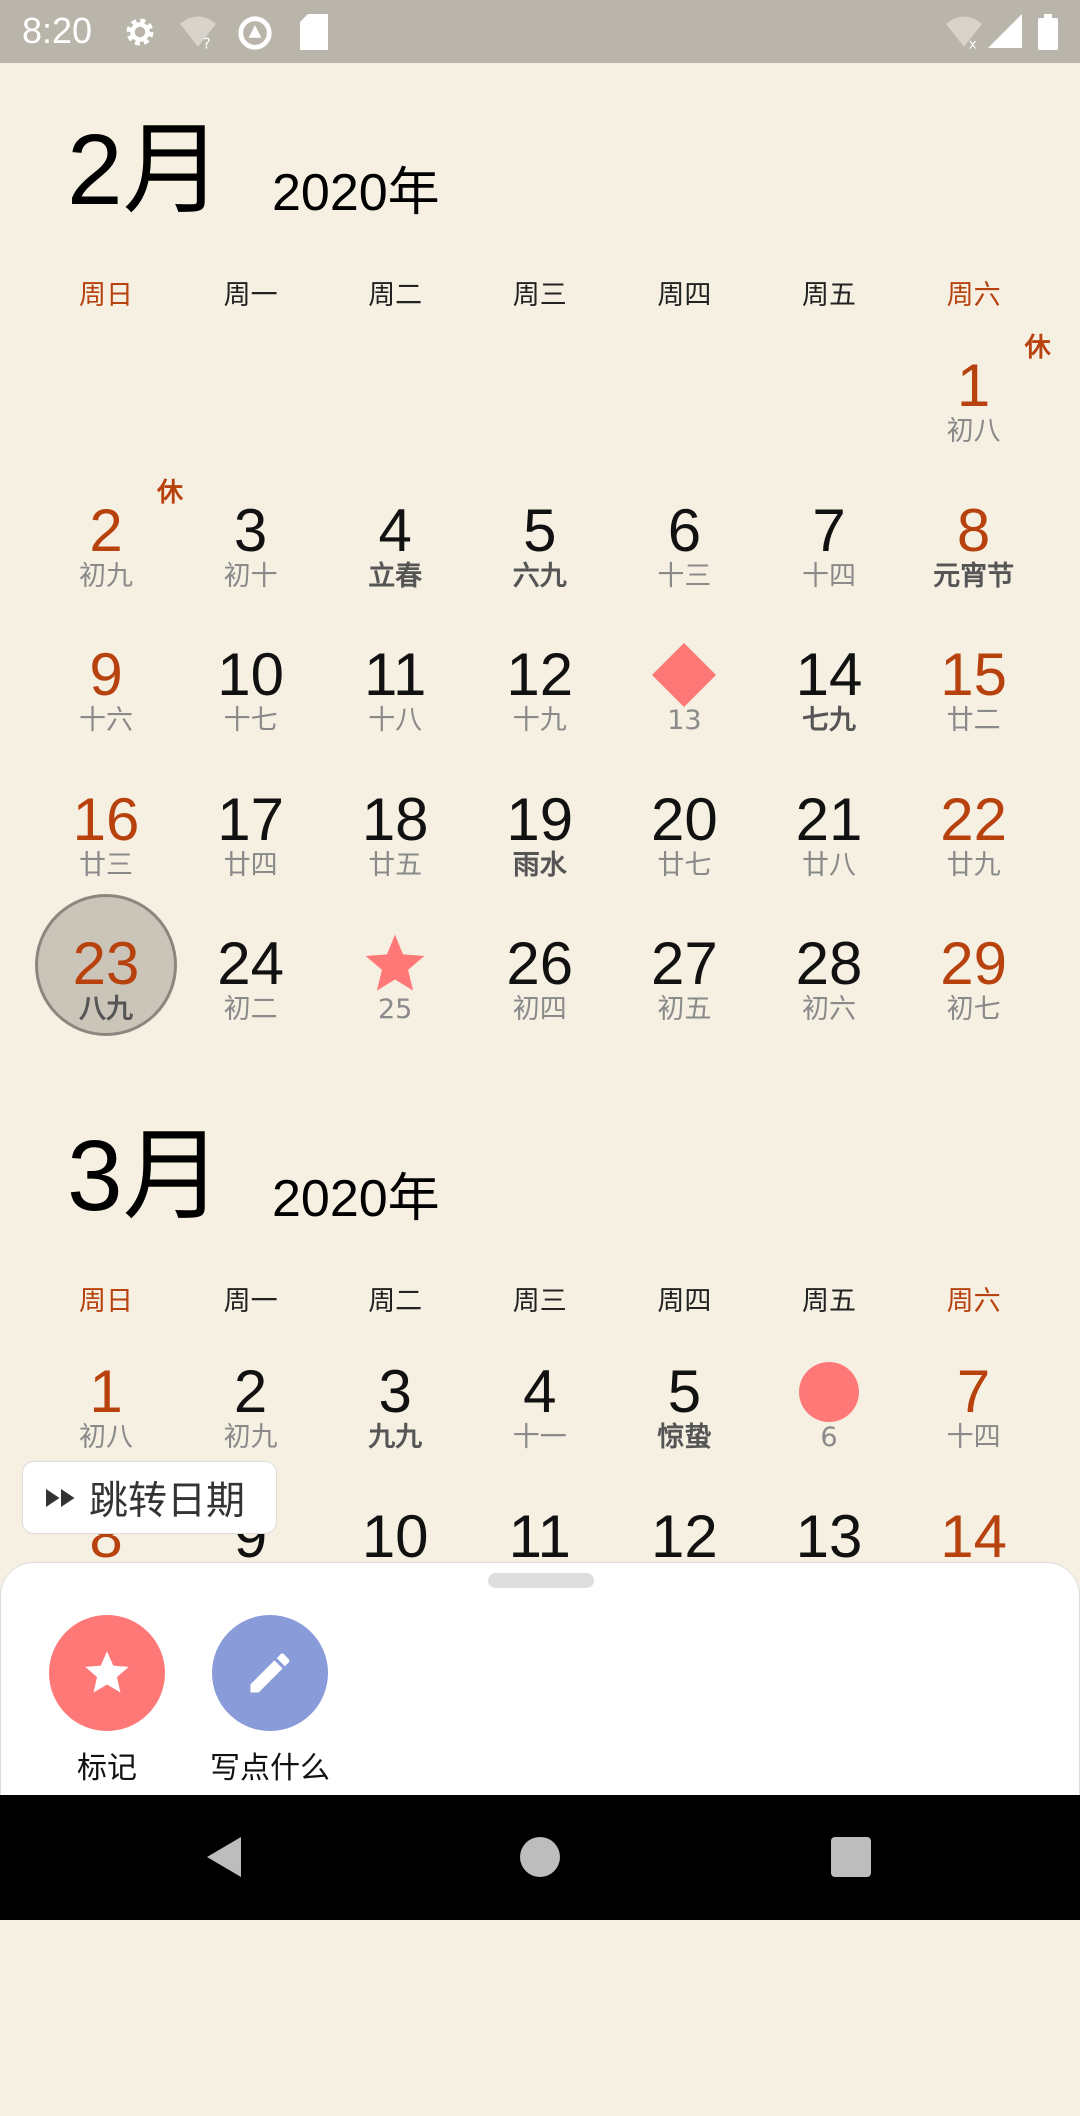 The height and width of the screenshot is (2116, 1080). What do you see at coordinates (356, 193) in the screenshot?
I see `month-year: 2020年` at bounding box center [356, 193].